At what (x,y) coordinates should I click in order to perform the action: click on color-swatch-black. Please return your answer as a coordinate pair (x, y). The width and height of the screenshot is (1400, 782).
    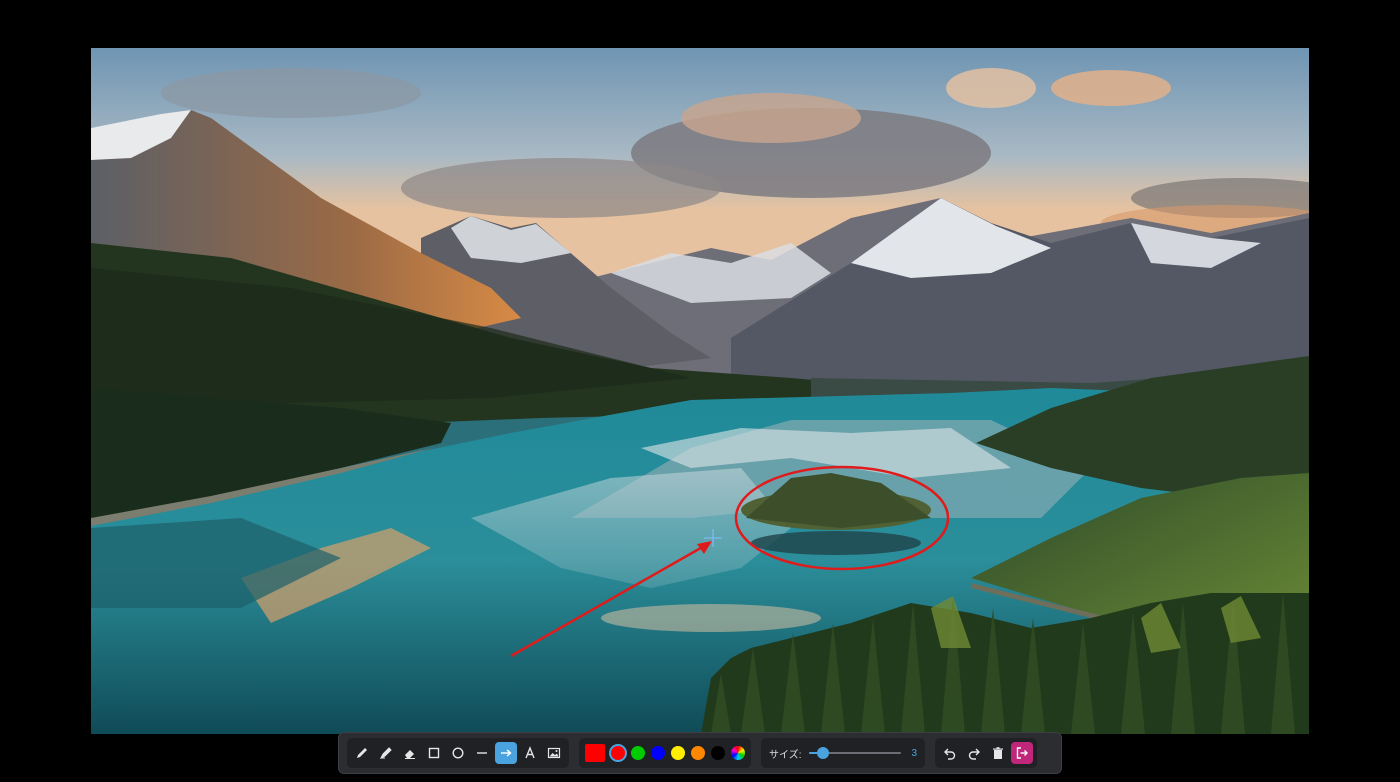
    Looking at the image, I should click on (718, 753).